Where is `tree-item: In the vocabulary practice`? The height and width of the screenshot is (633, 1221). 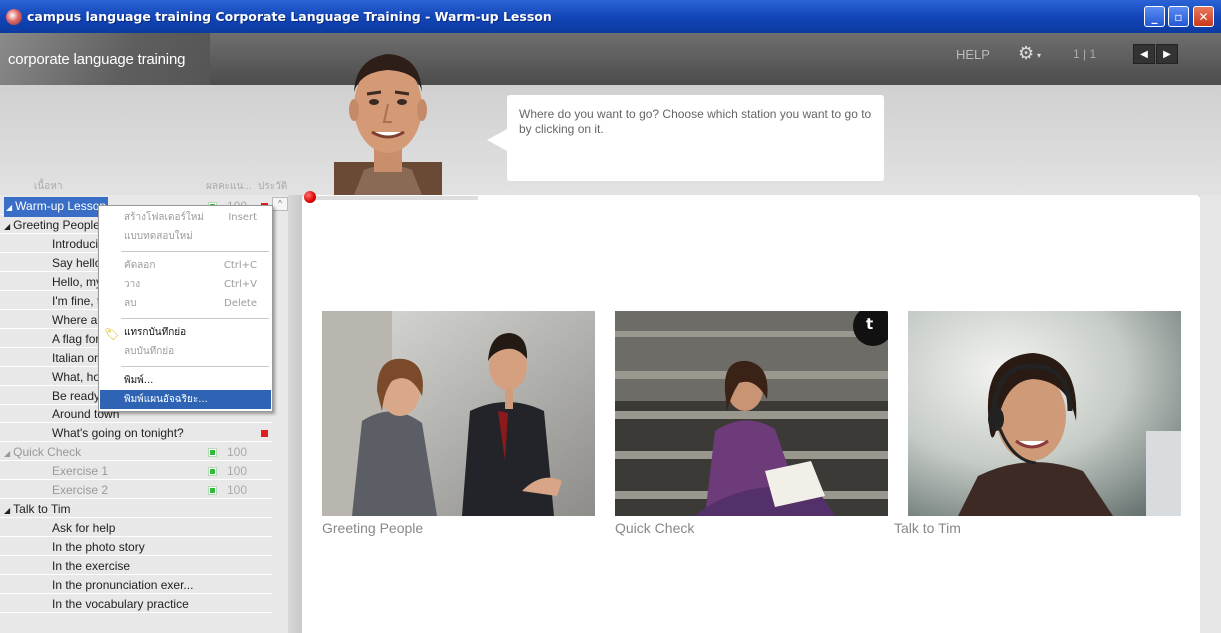
tree-item: In the vocabulary practice is located at coordinates (136, 604).